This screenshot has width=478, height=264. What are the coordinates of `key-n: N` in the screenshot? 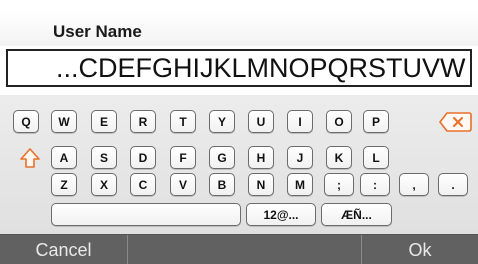 It's located at (261, 184).